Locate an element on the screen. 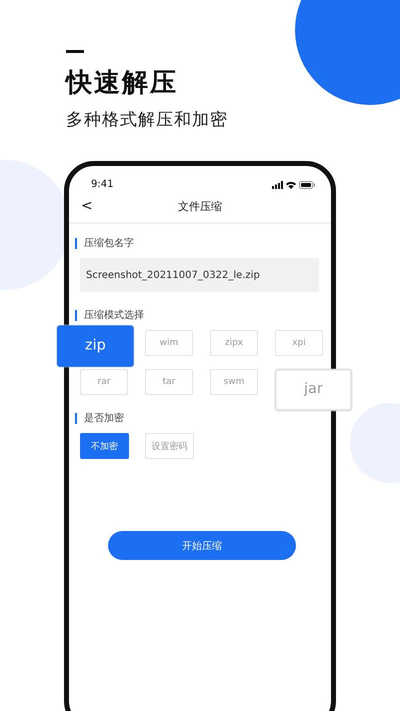  encryption-option: 设置密码 is located at coordinates (169, 446).